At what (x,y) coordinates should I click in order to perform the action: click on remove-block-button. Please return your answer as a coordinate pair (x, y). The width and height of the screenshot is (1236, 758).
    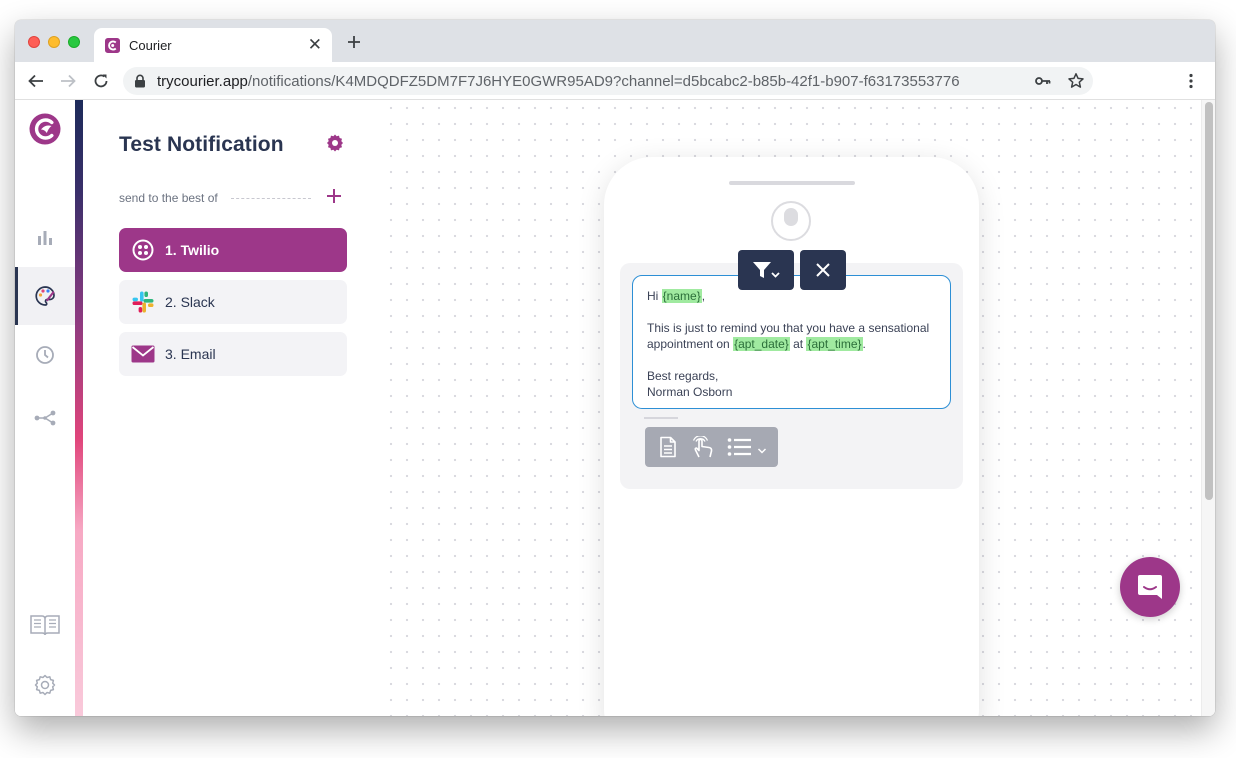
    Looking at the image, I should click on (823, 270).